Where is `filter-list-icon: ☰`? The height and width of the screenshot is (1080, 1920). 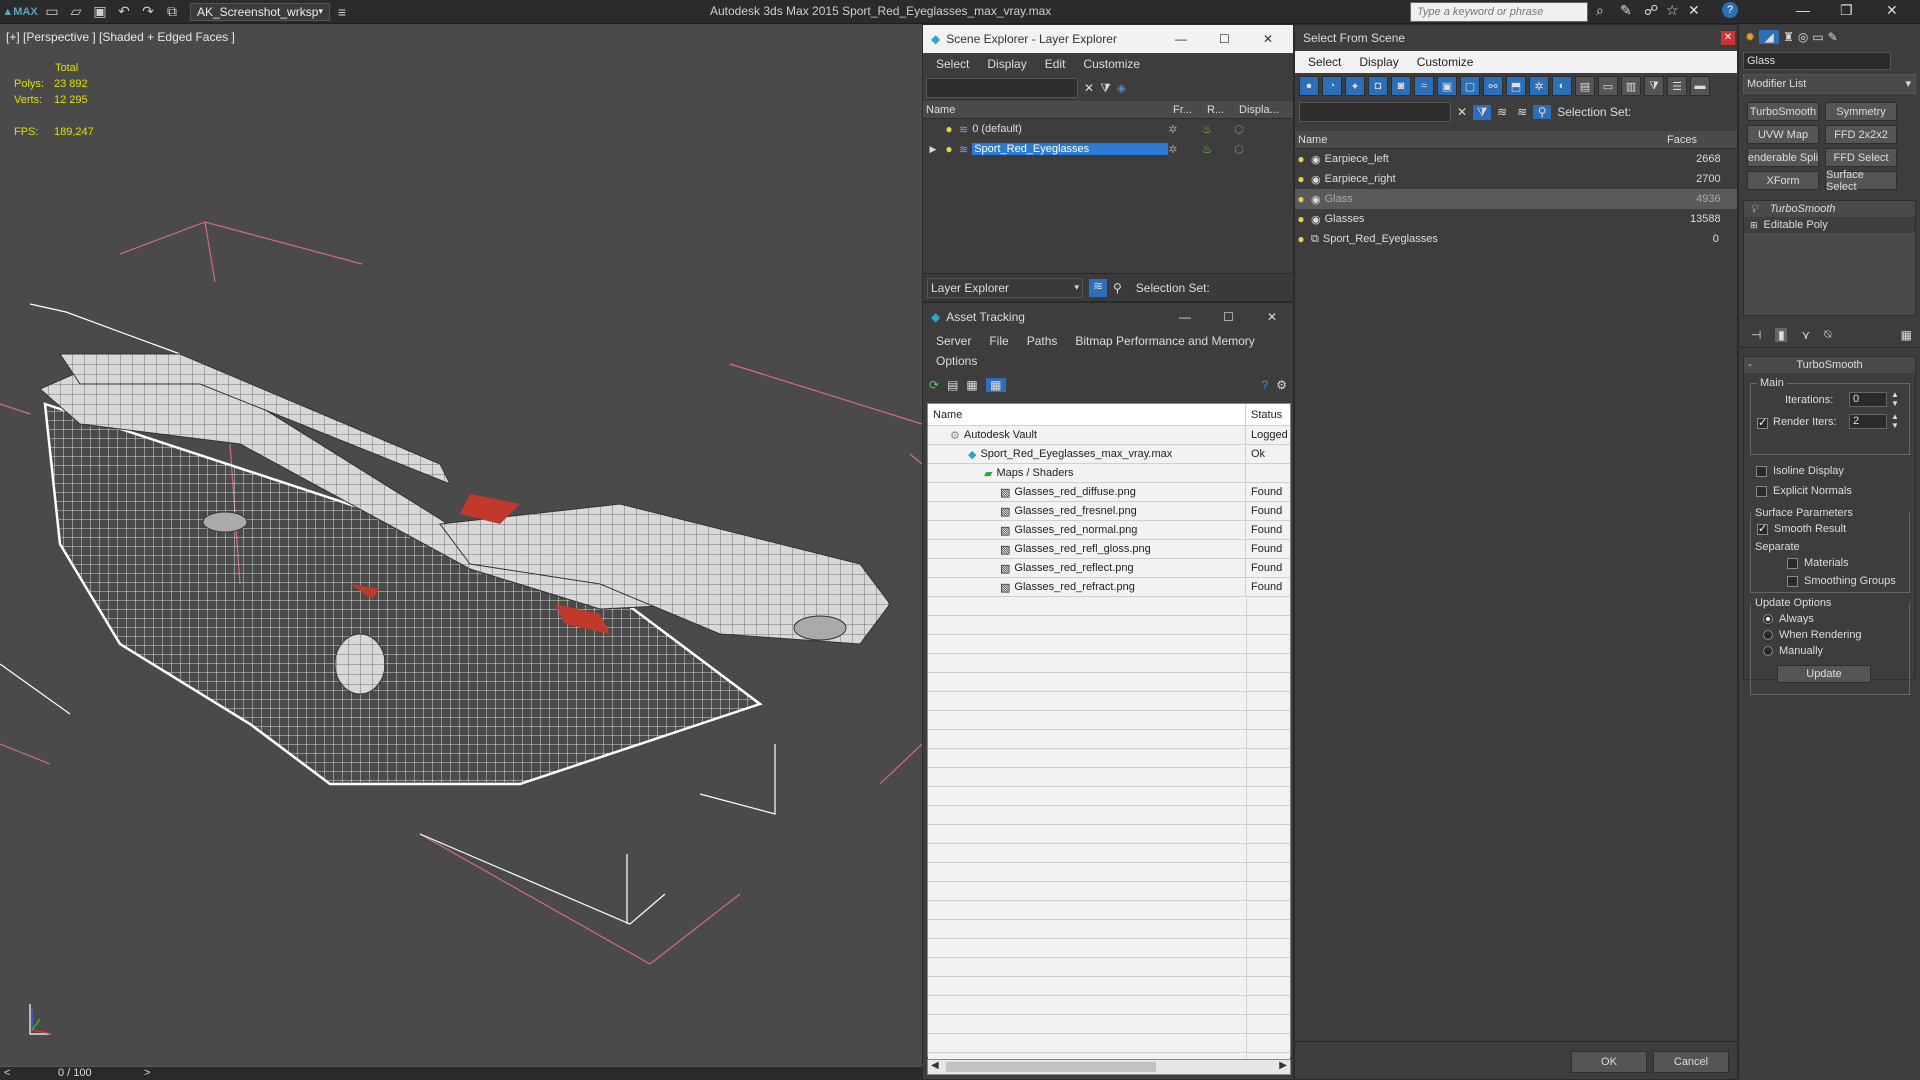 filter-list-icon: ☰ is located at coordinates (1677, 86).